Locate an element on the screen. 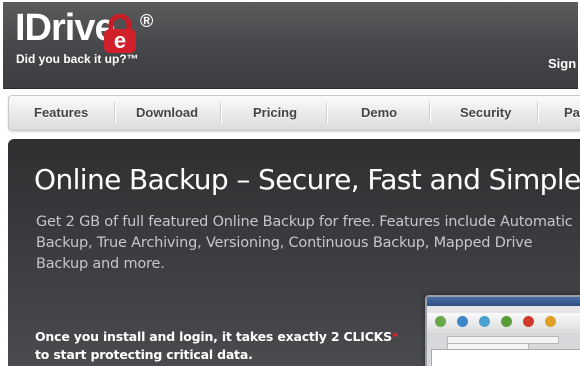 The height and width of the screenshot is (366, 580). hero-title: Online Backup – Secure, Fast and Simple is located at coordinates (307, 179).